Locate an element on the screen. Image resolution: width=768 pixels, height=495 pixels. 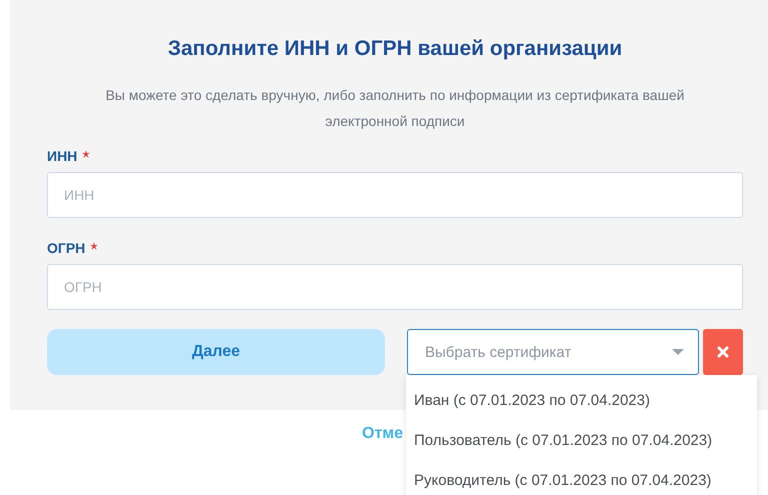
field-label: ОГРН is located at coordinates (66, 248).